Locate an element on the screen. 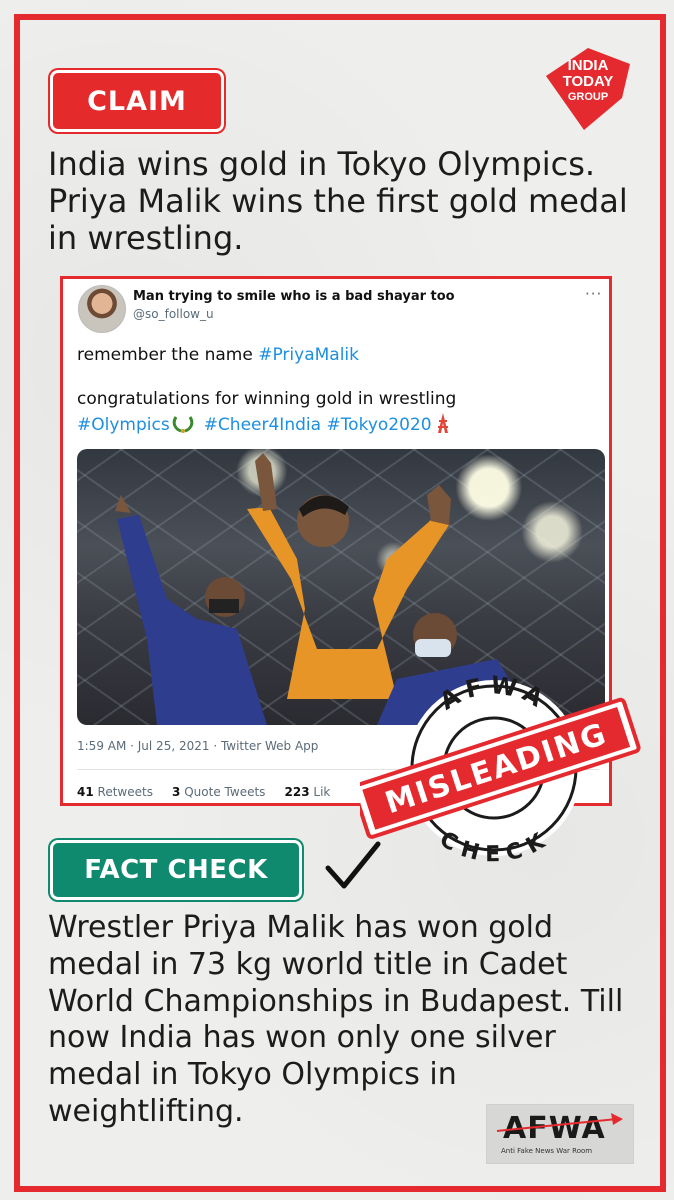 This screenshot has height=1200, width=674. likes-count: 223 is located at coordinates (297, 792).